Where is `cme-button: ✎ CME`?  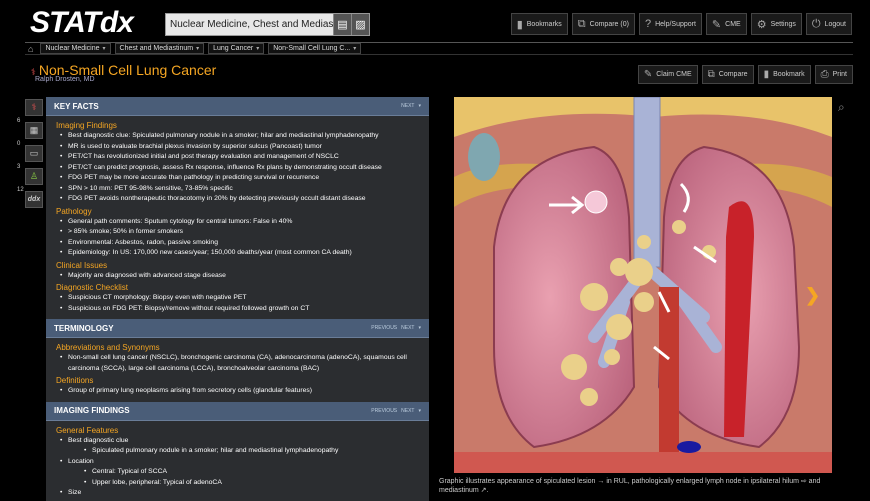
cme-button: ✎ CME is located at coordinates (726, 24).